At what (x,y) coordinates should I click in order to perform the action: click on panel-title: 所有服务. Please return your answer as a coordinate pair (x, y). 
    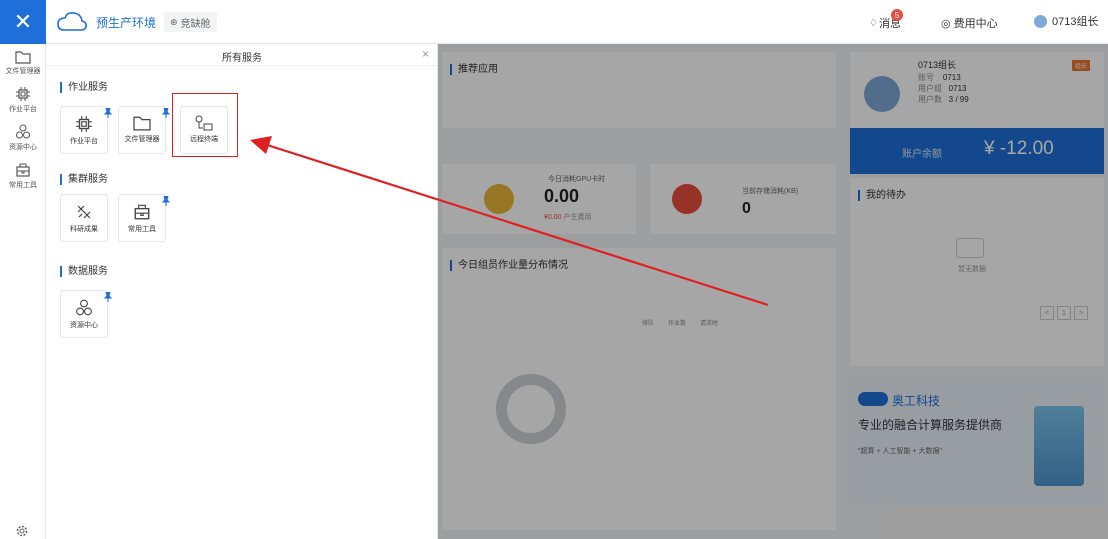
    Looking at the image, I should click on (242, 58).